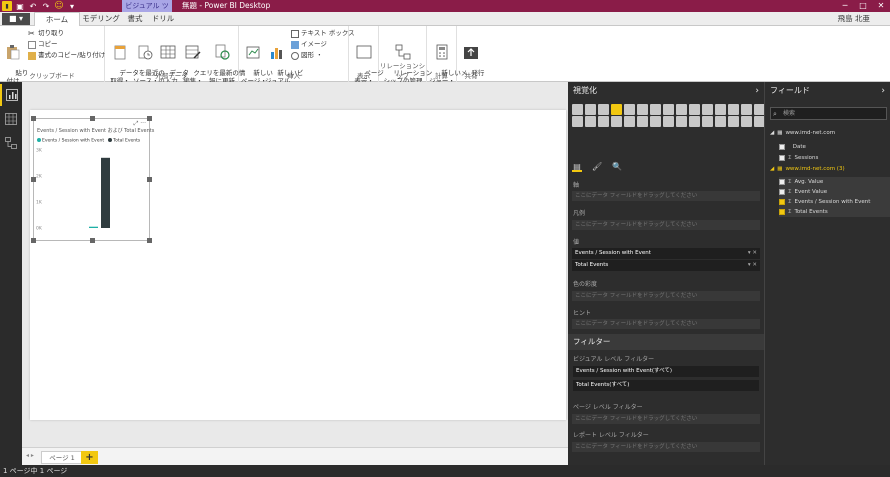  Describe the element at coordinates (881, 6) in the screenshot. I see `close-button: ✕` at that location.